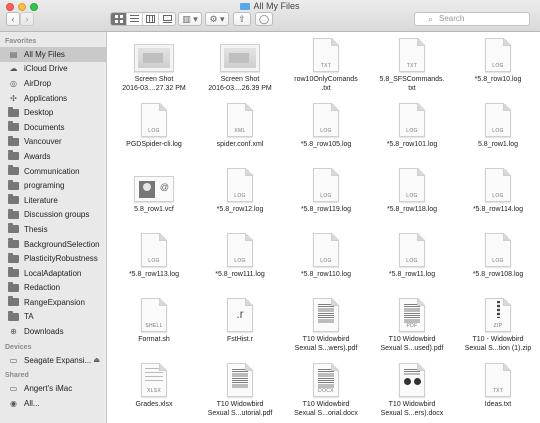  I want to click on sidebar-item-localadaptation: LocalAdaptation, so click(53, 273).